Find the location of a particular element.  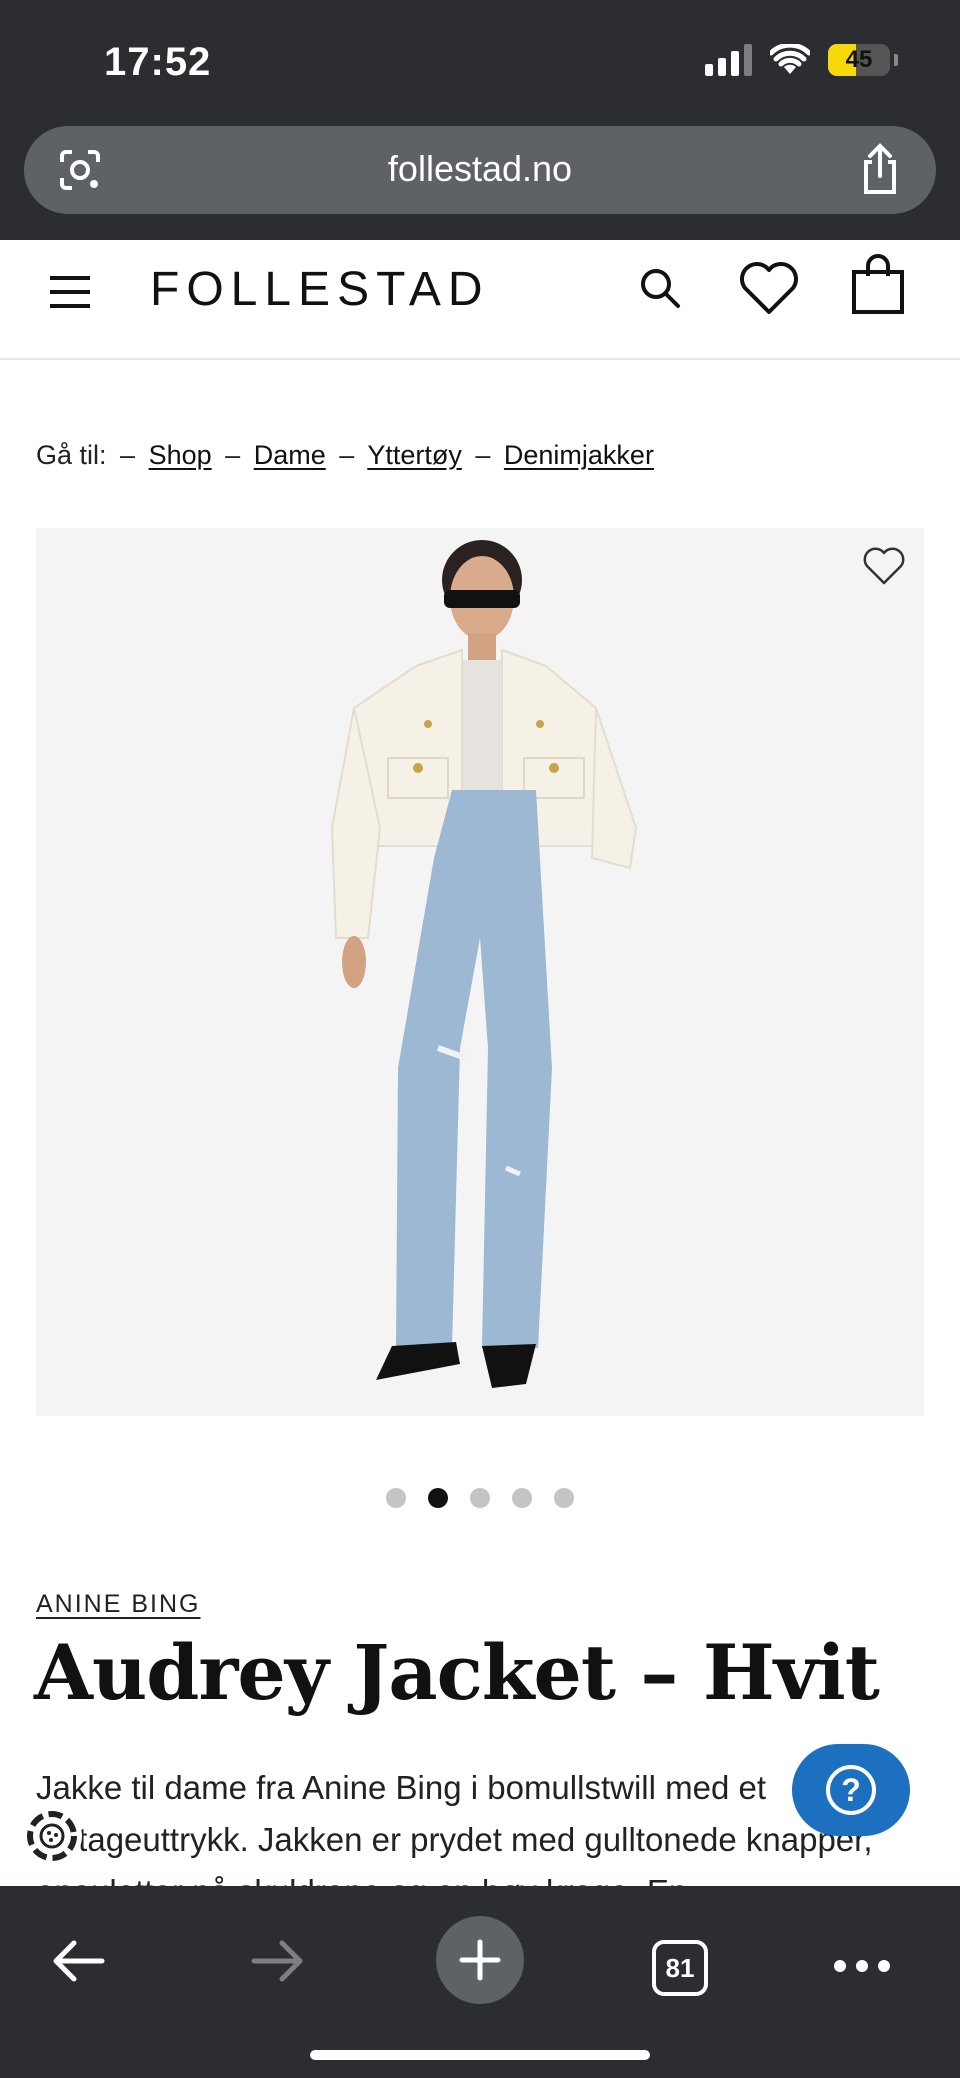

carousel-pagination is located at coordinates (480, 1498).